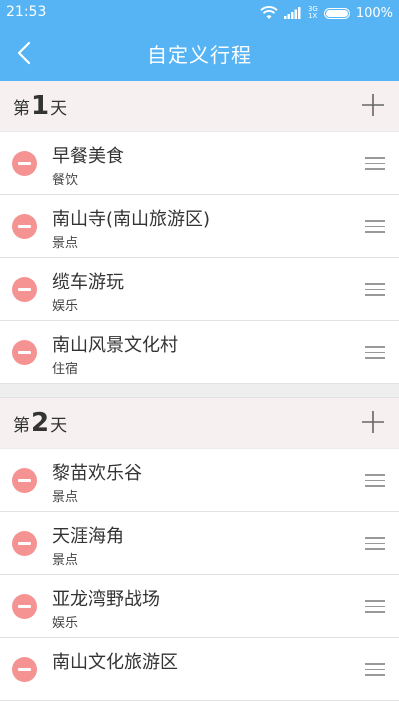 This screenshot has height=701, width=399. I want to click on list-item: 南山寺(南山旅游区) 景点, so click(199, 226).